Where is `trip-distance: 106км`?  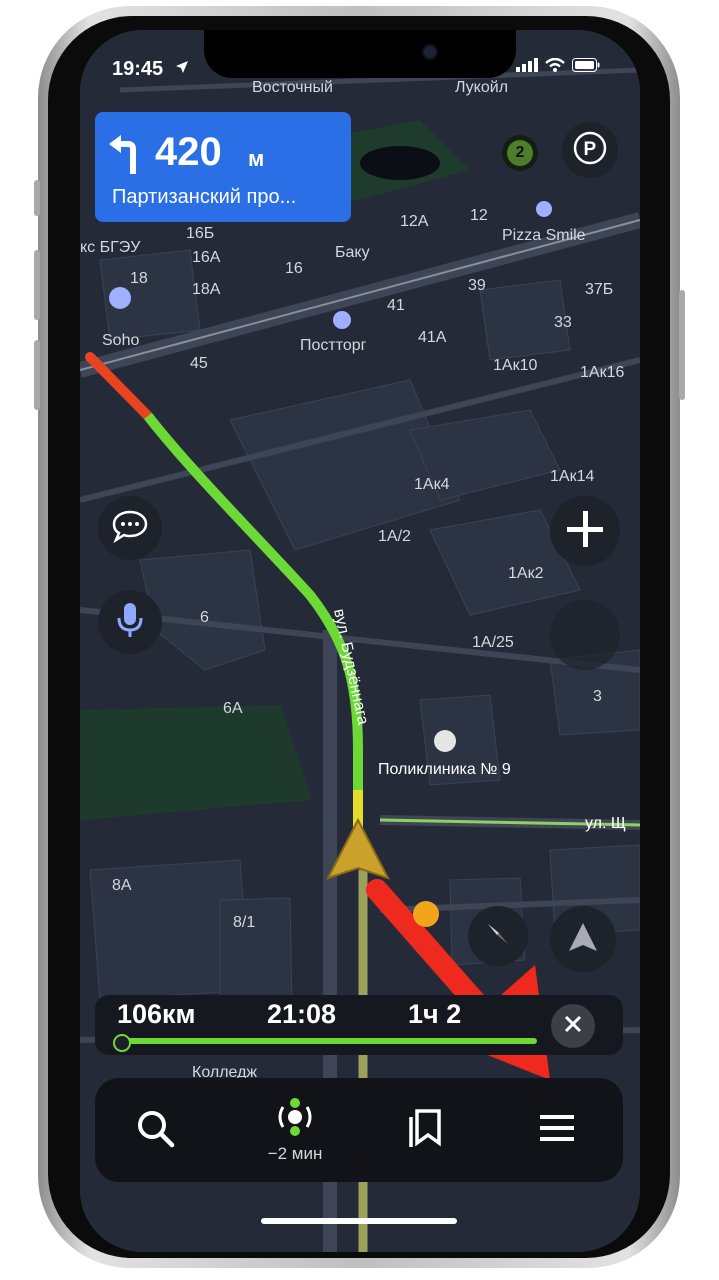
trip-distance: 106км is located at coordinates (156, 1014).